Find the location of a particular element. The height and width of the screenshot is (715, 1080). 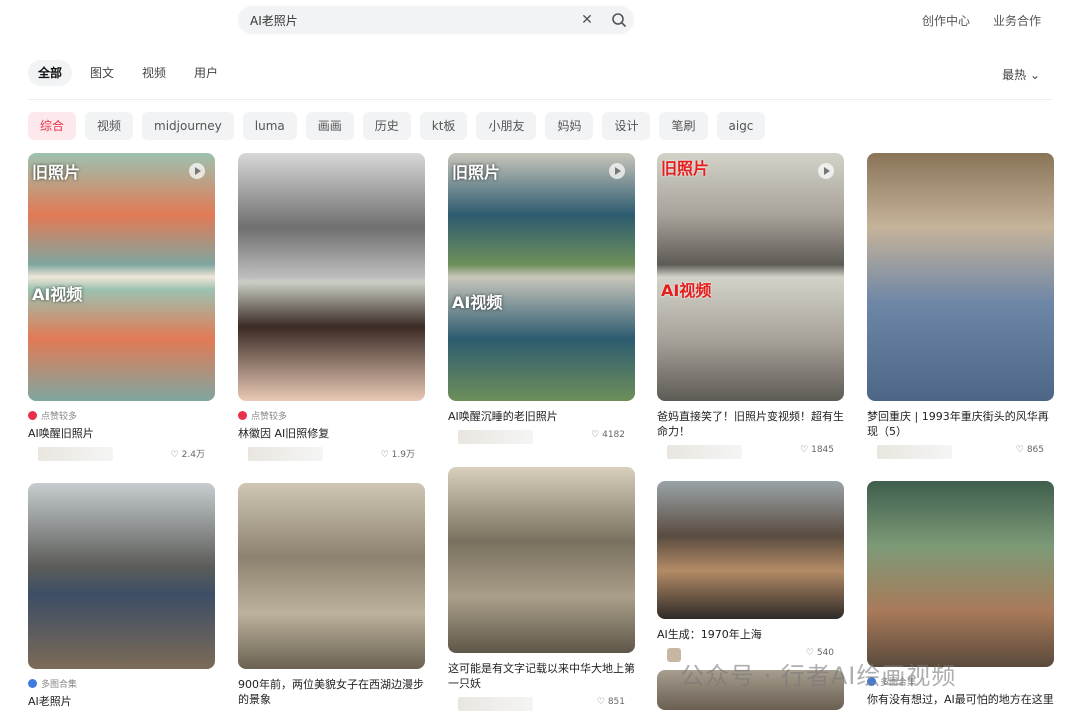

result-card: 点赞较多 林徽因 AI旧照修复 ♡ 1.9万 is located at coordinates (331, 308).